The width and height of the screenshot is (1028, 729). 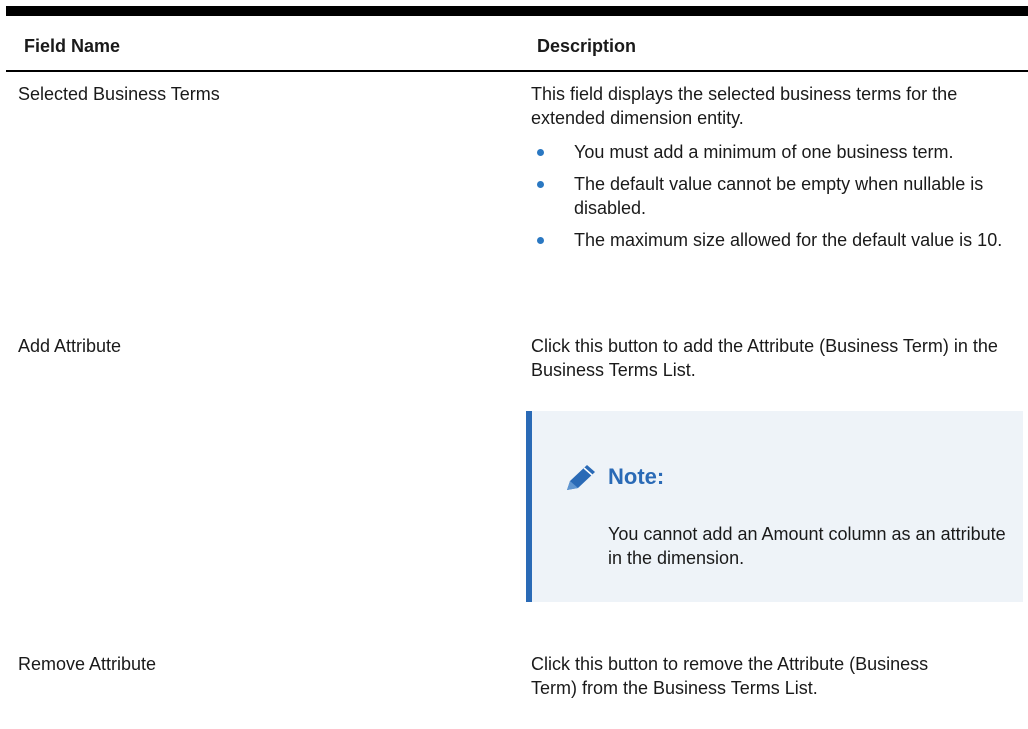 What do you see at coordinates (72, 46) in the screenshot?
I see `header-field-name: Field Name` at bounding box center [72, 46].